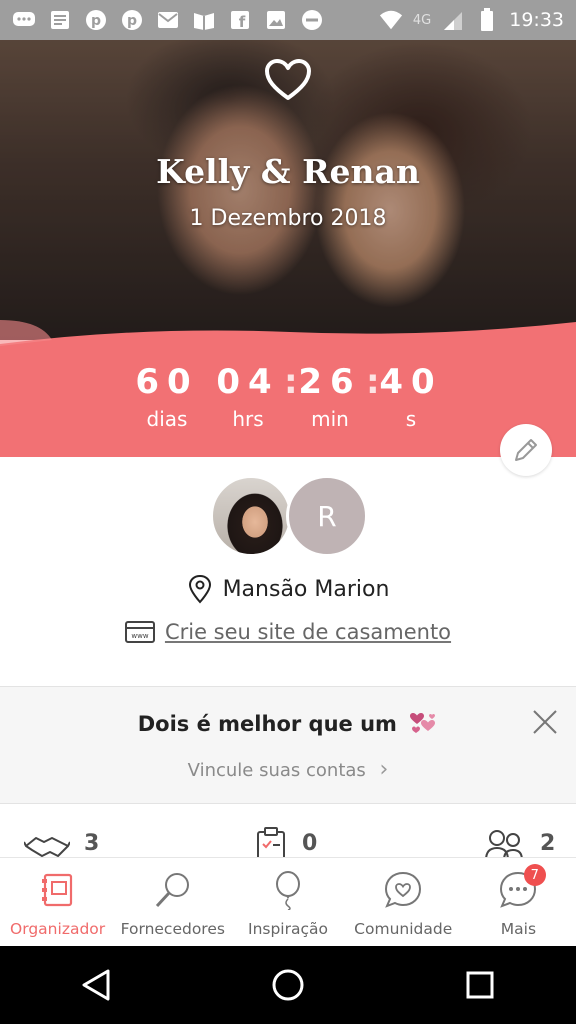 The height and width of the screenshot is (1024, 576). Describe the element at coordinates (310, 843) in the screenshot. I see `tasks-count: 0` at that location.